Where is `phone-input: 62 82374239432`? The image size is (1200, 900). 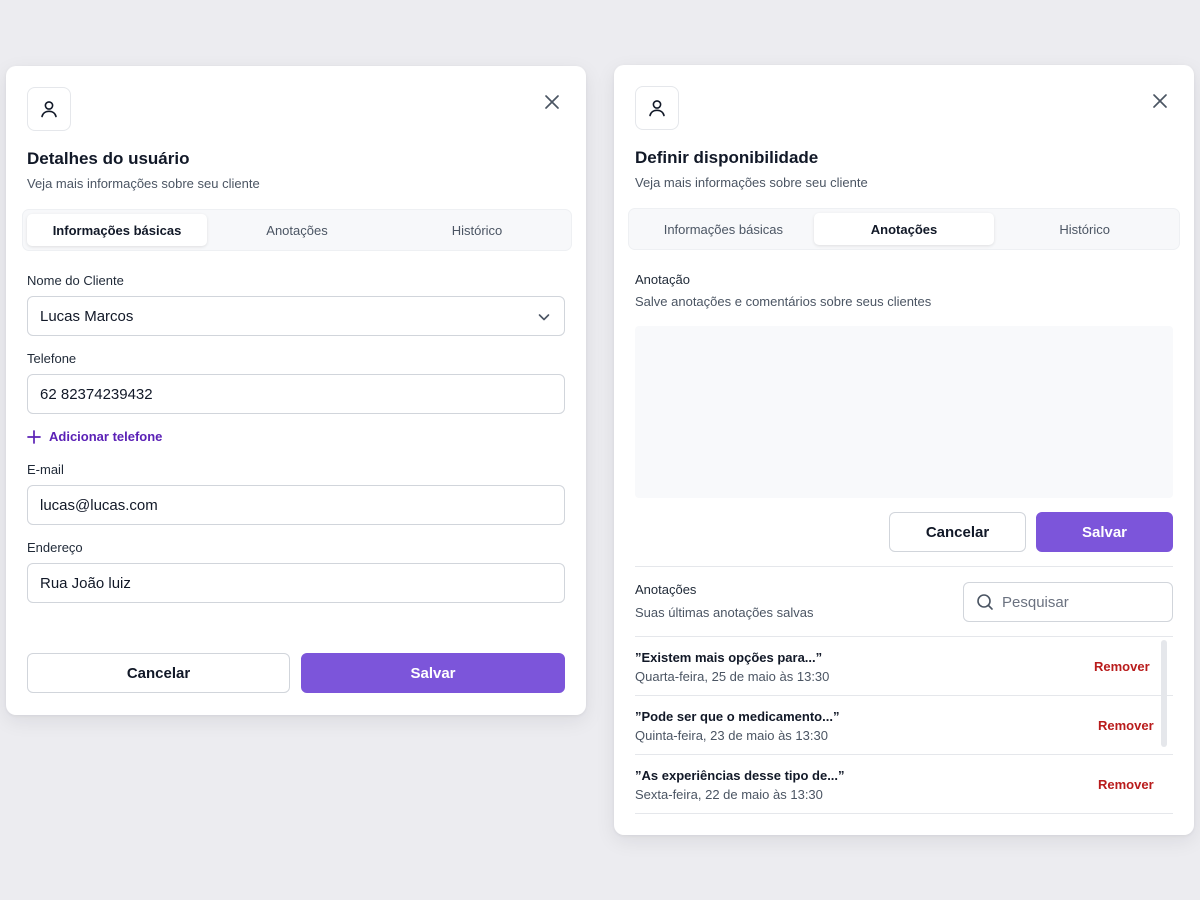
phone-input: 62 82374239432 is located at coordinates (296, 394).